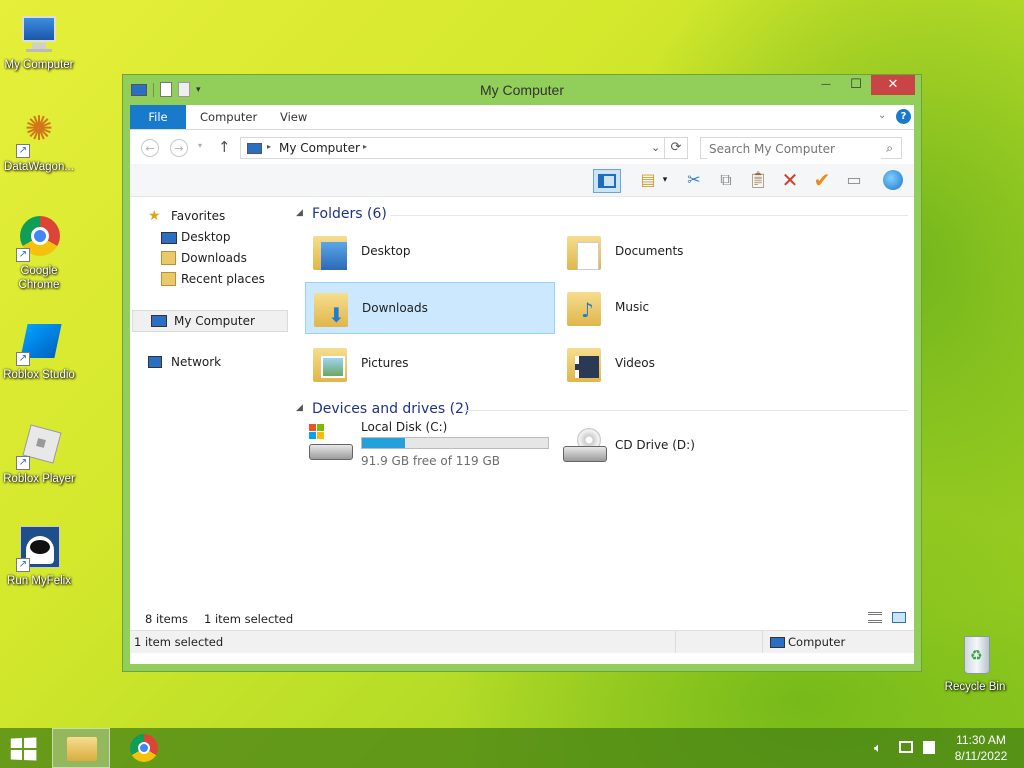 The image size is (1024, 768). Describe the element at coordinates (826, 85) in the screenshot. I see `minimize-button: —` at that location.